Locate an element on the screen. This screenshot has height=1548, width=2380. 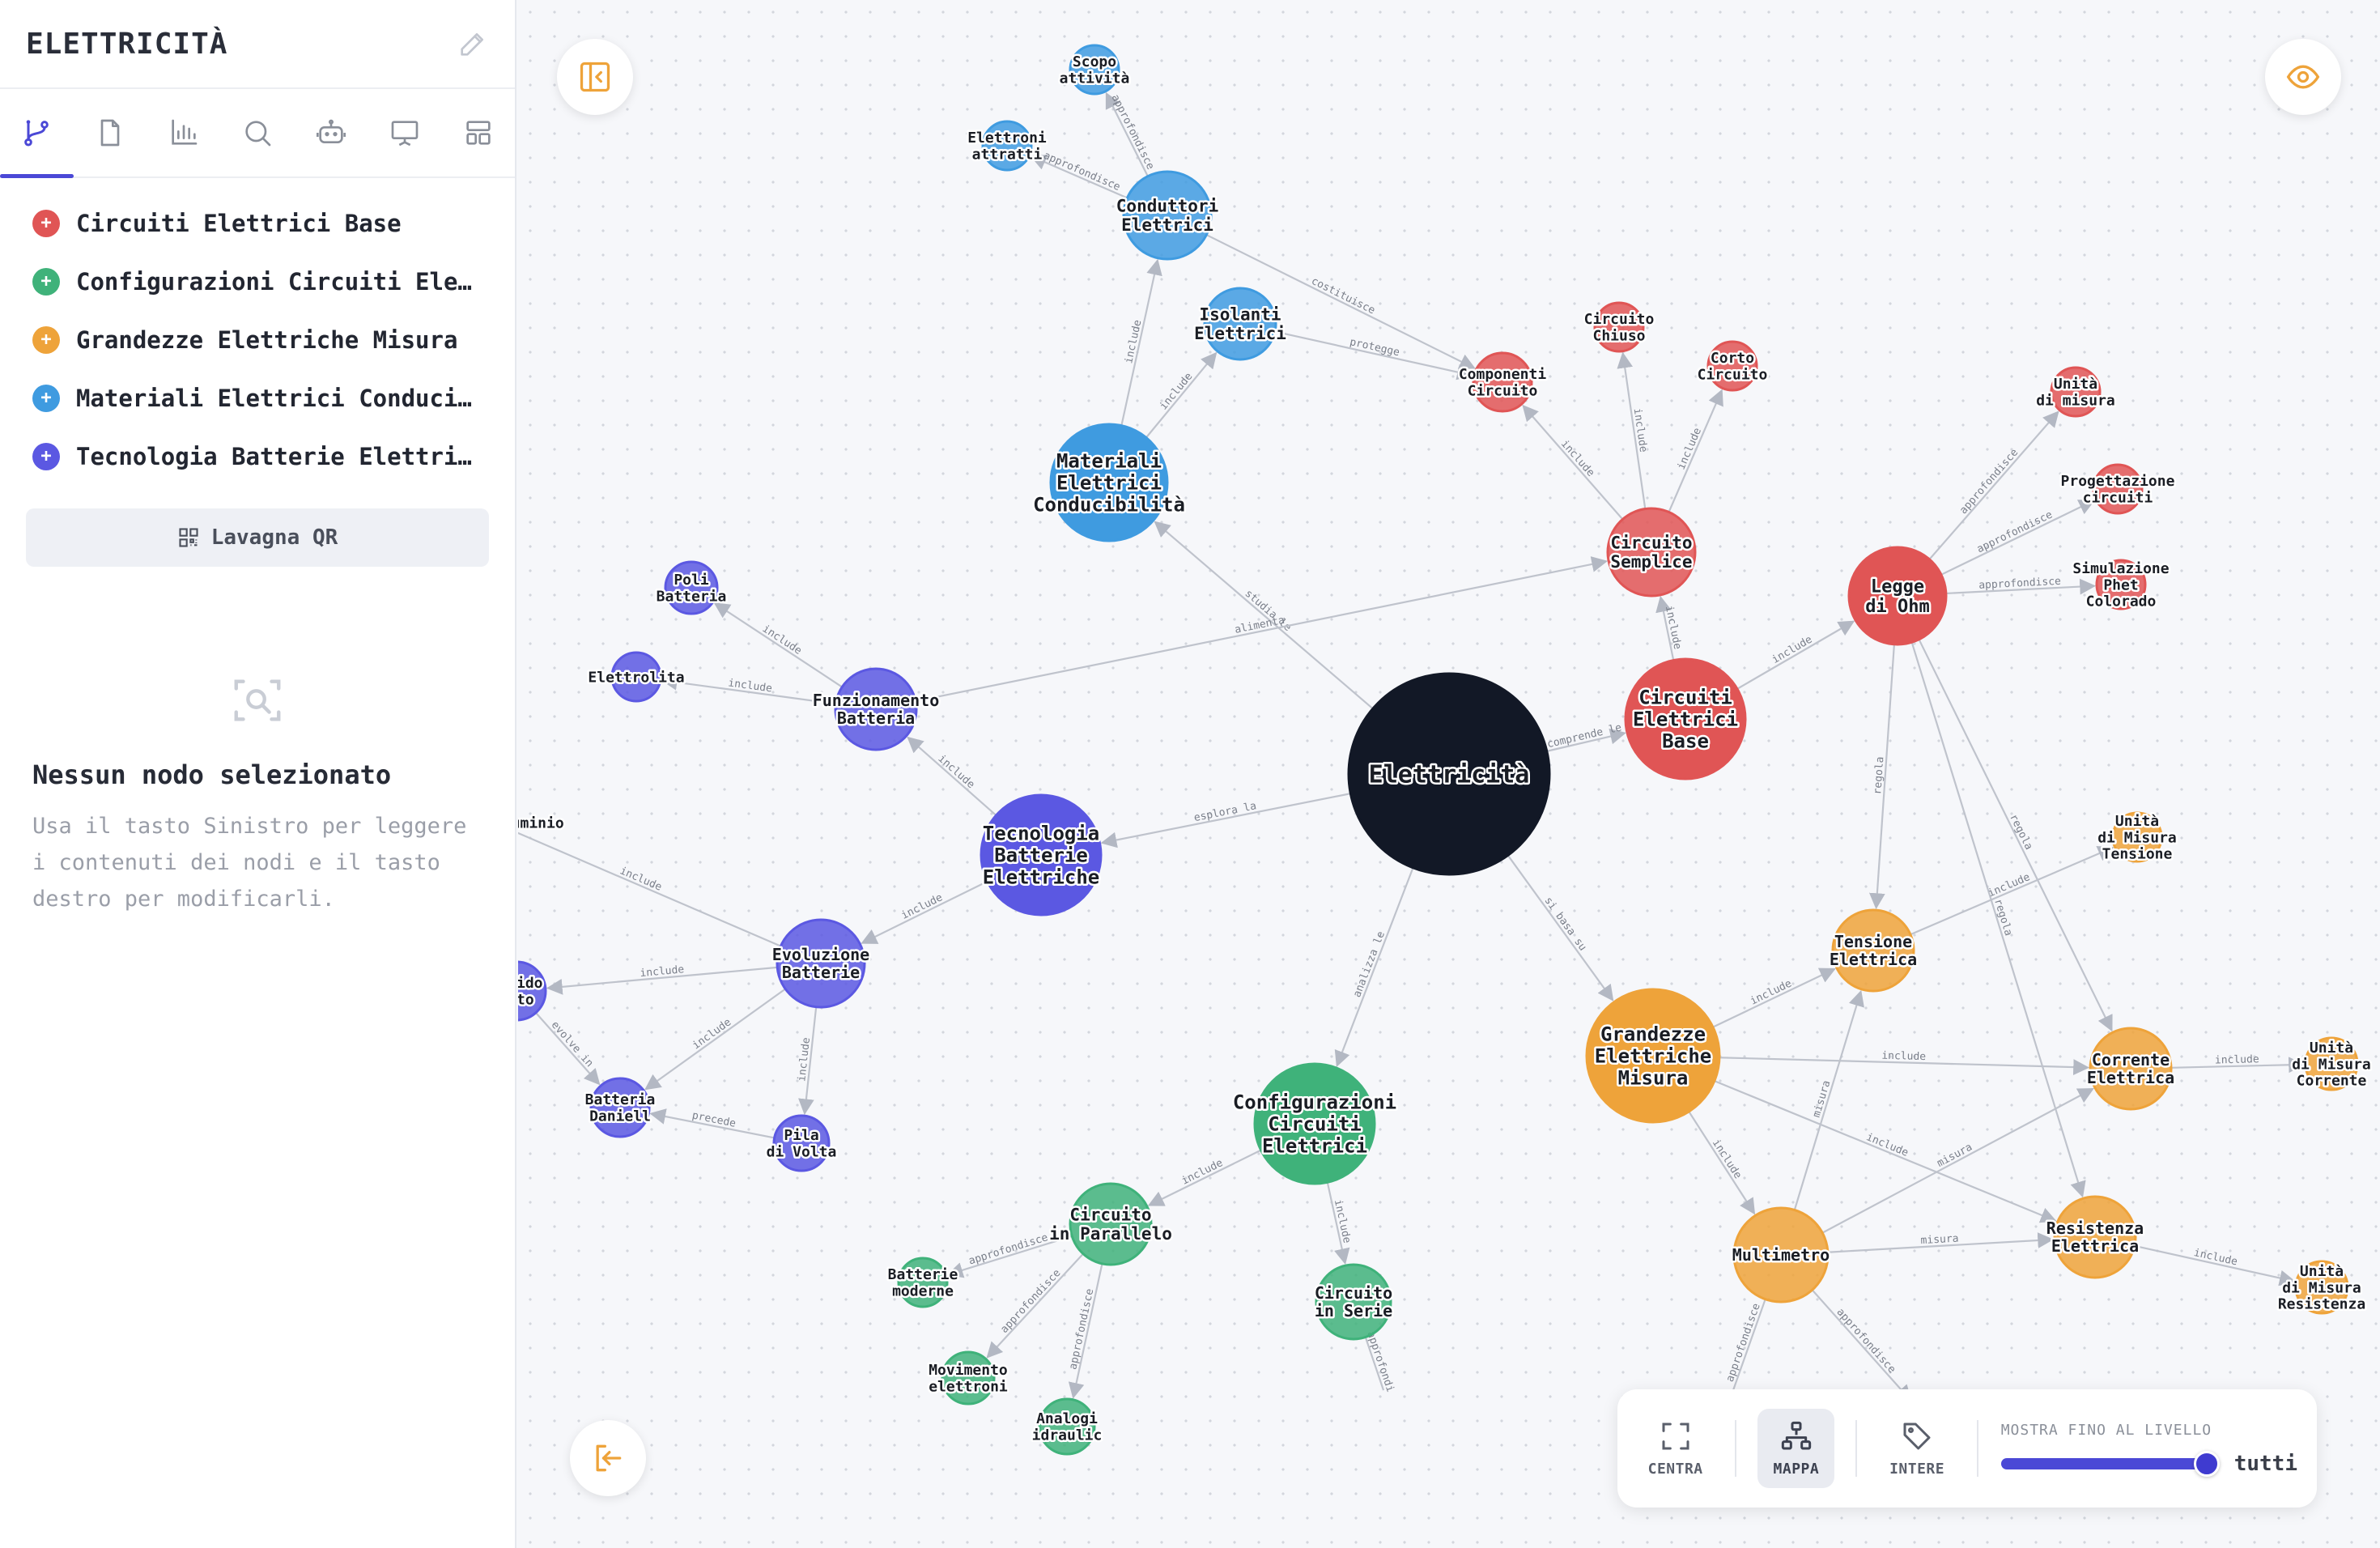
visibility-button is located at coordinates (2303, 77).